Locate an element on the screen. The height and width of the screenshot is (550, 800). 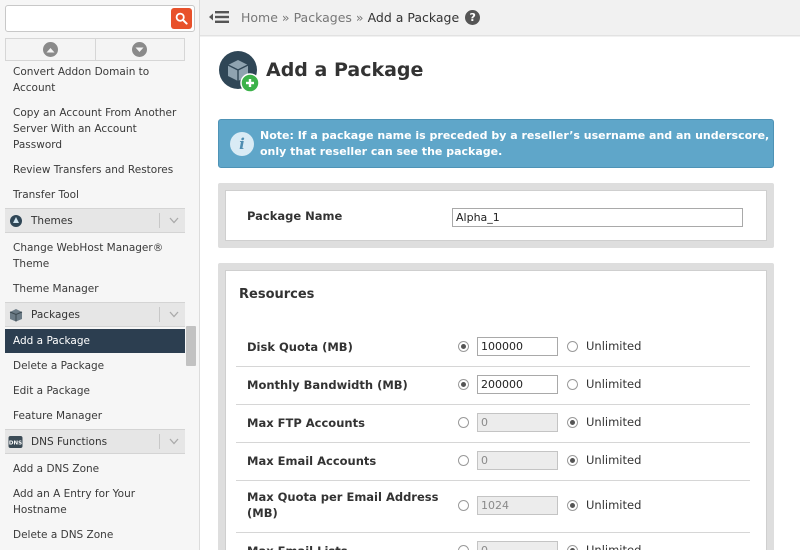
dns-icon: DNS is located at coordinates (15, 441).